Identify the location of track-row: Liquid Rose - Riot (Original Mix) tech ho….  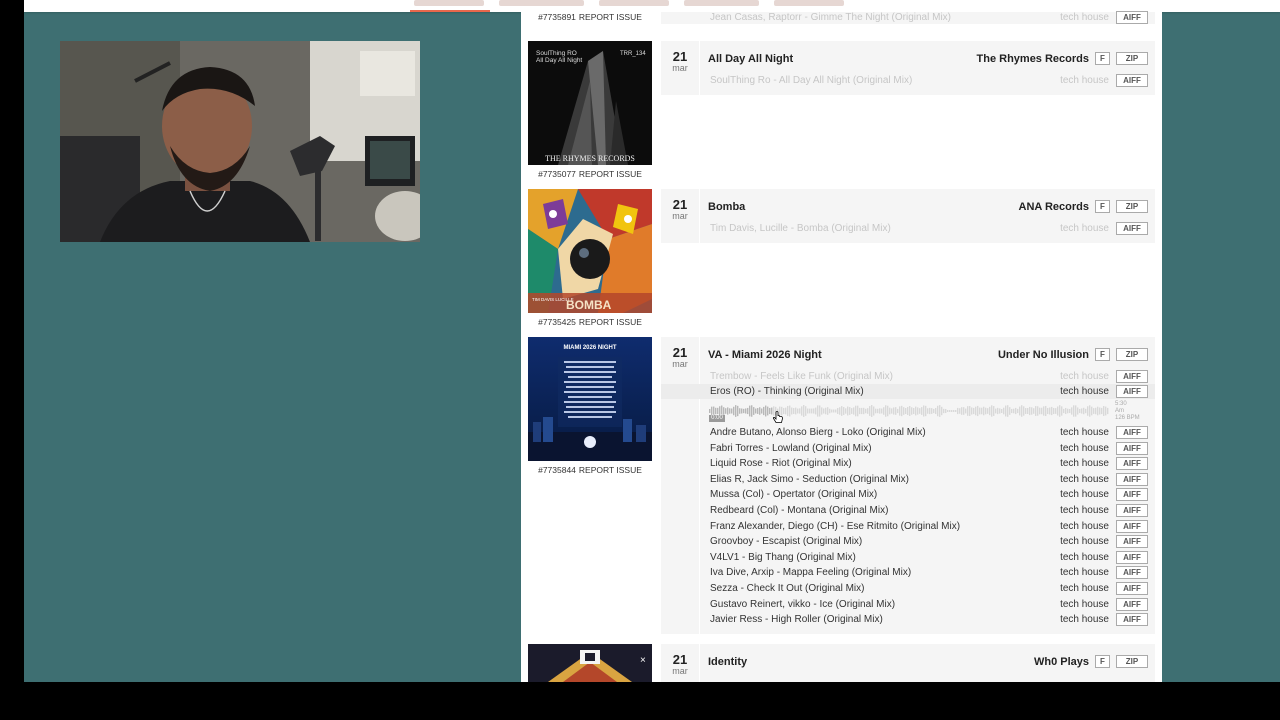
(908, 463).